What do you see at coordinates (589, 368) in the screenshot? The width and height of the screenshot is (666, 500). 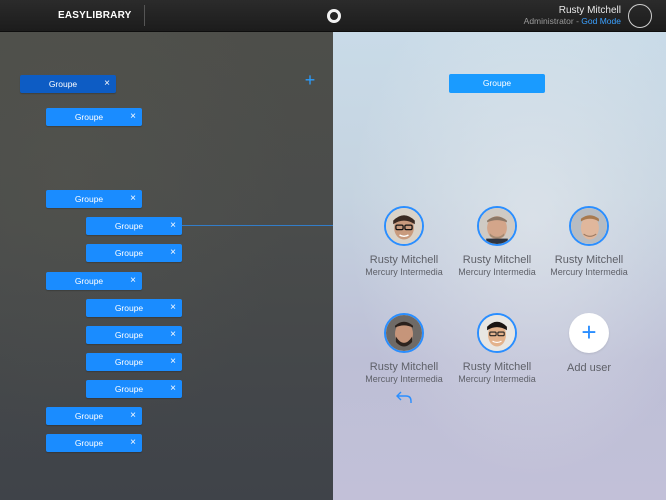 I see `add-user-label: Add user` at bounding box center [589, 368].